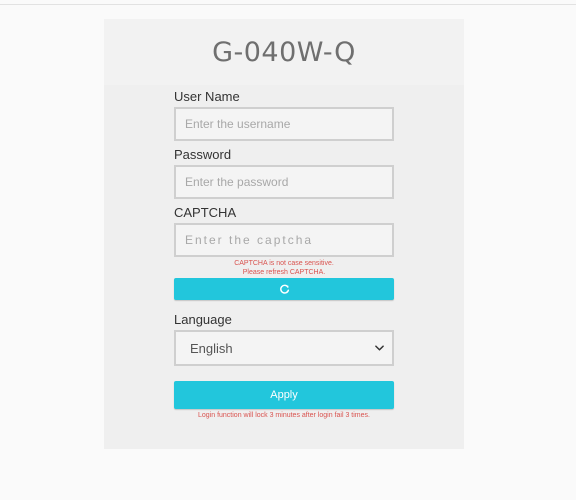  I want to click on password-input, so click(284, 182).